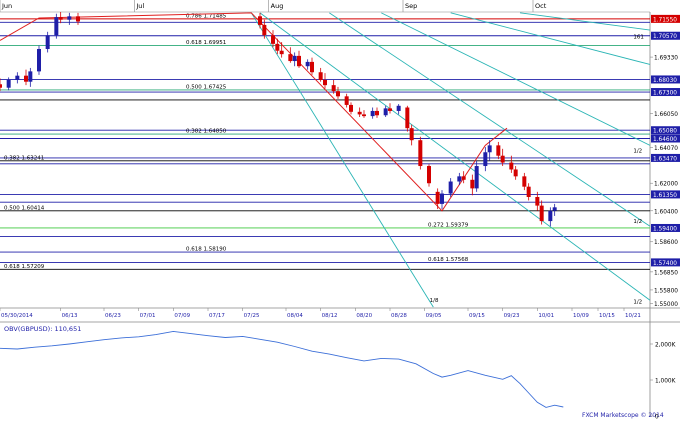  Describe the element at coordinates (546, 316) in the screenshot. I see `date-tick-label: 10/01` at that location.